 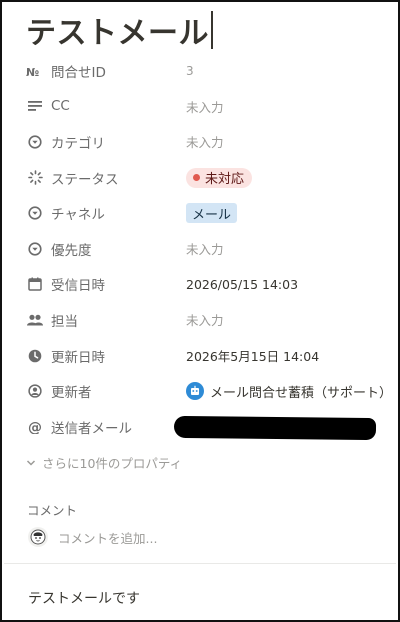 What do you see at coordinates (35, 356) in the screenshot?
I see `clock-icon` at bounding box center [35, 356].